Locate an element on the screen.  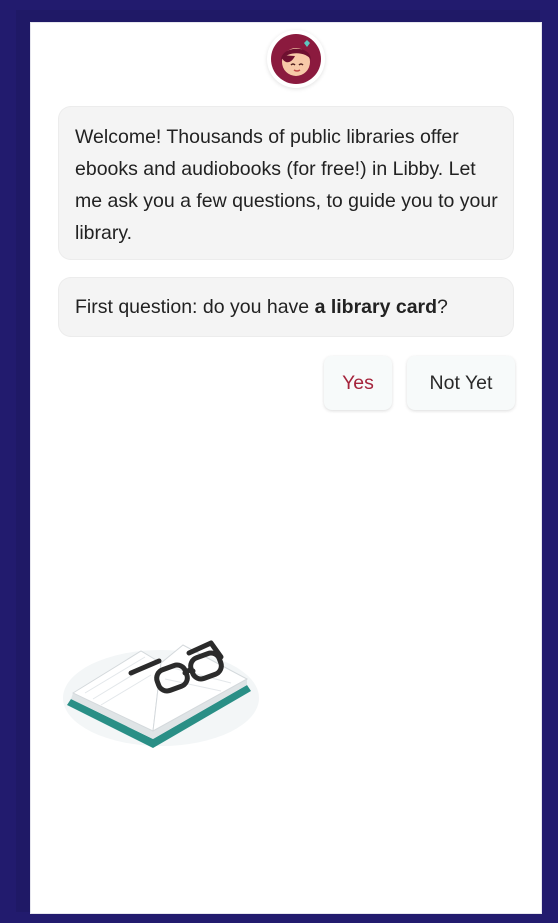
question-suffix: ? is located at coordinates (442, 307).